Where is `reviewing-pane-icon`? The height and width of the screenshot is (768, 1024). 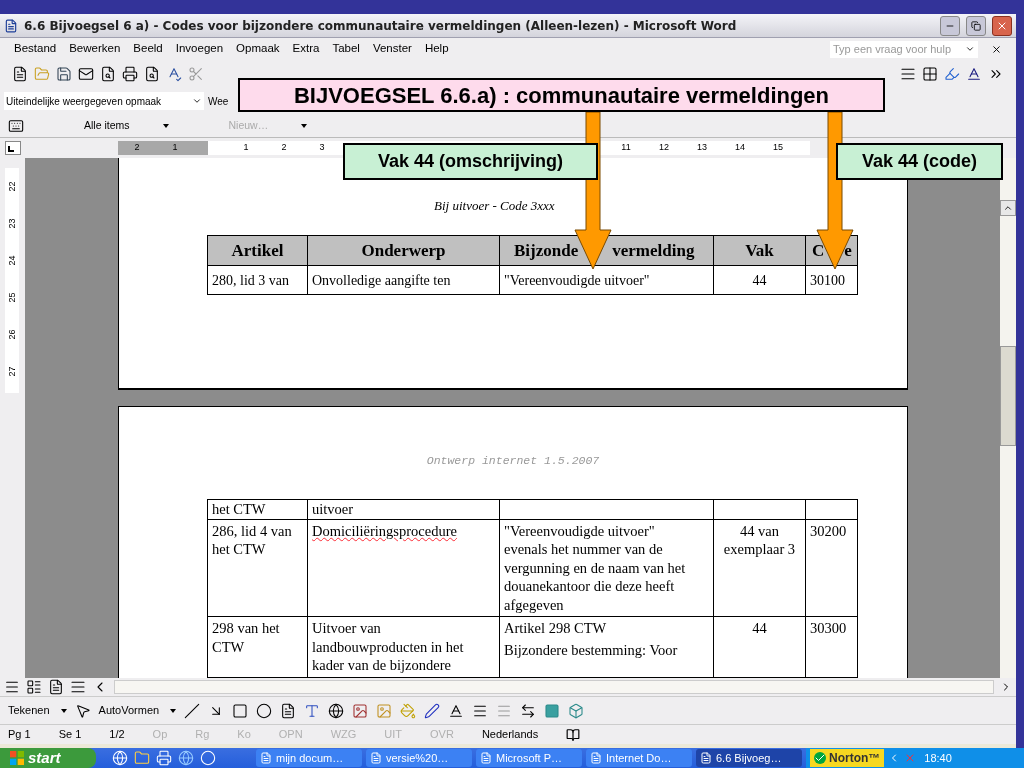 reviewing-pane-icon is located at coordinates (16, 125).